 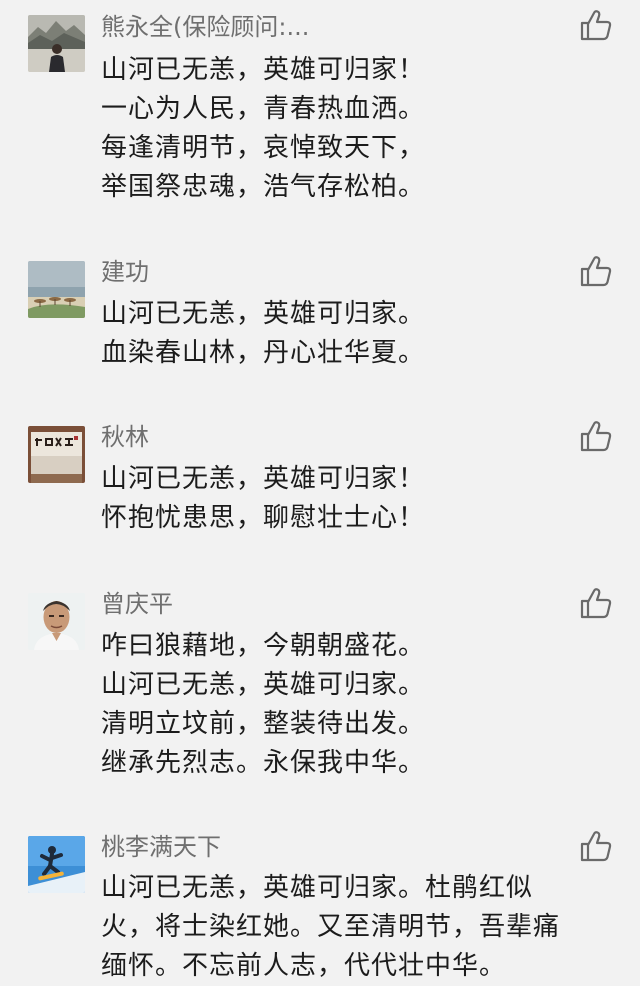 What do you see at coordinates (263, 724) in the screenshot?
I see `comment-line: 清明立坟前，整装待出发。` at bounding box center [263, 724].